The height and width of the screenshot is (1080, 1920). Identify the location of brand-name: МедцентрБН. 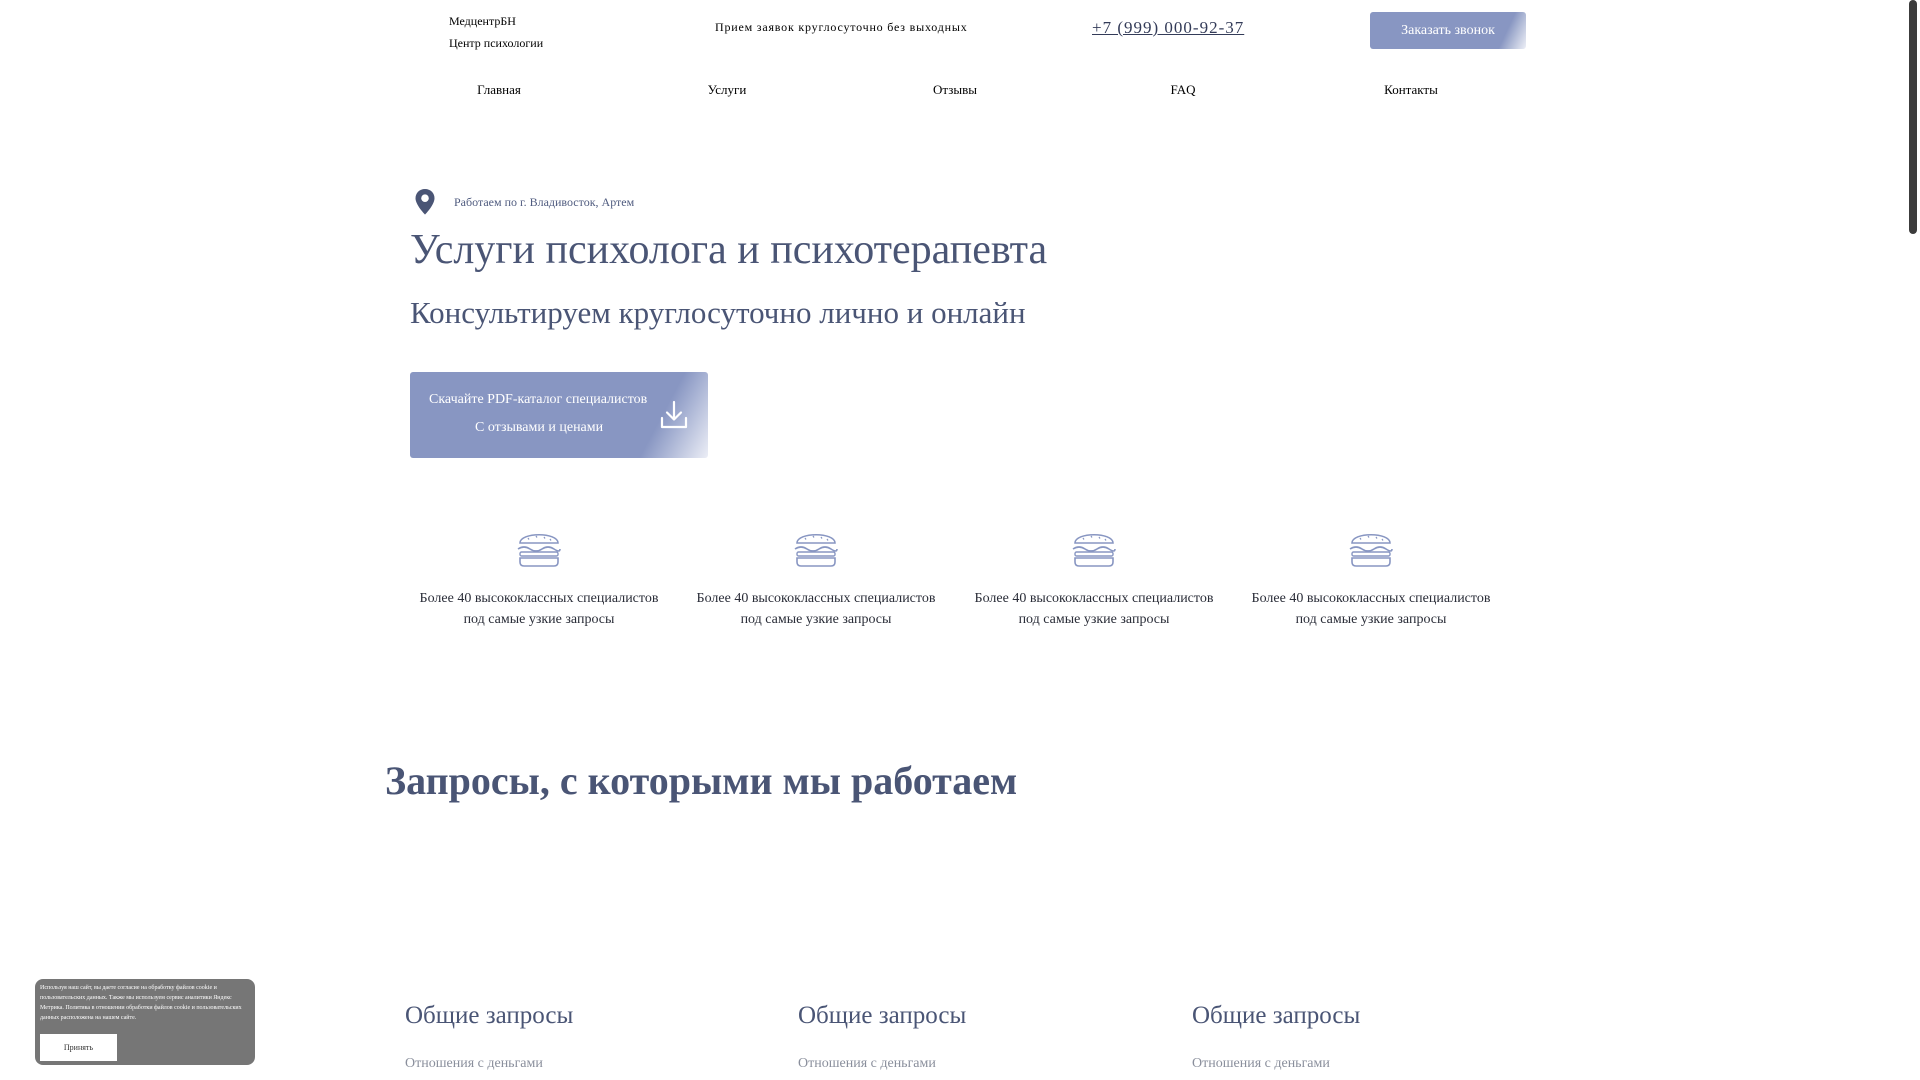
(482, 21).